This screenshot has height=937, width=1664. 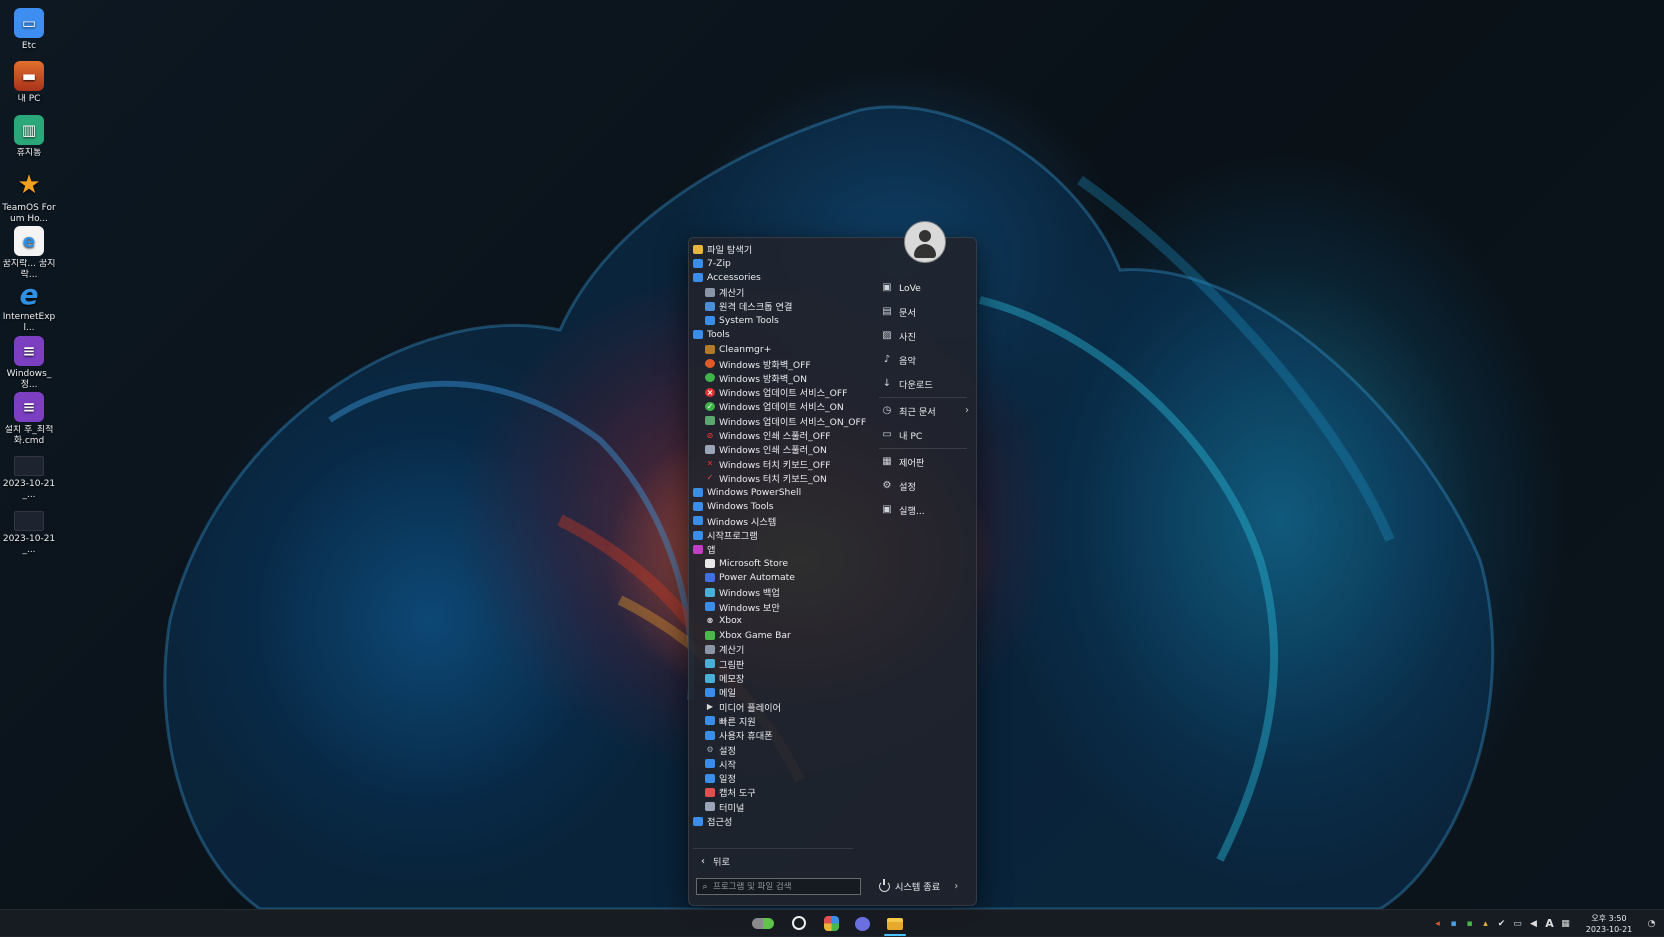 What do you see at coordinates (780, 335) in the screenshot?
I see `program-item: Tools` at bounding box center [780, 335].